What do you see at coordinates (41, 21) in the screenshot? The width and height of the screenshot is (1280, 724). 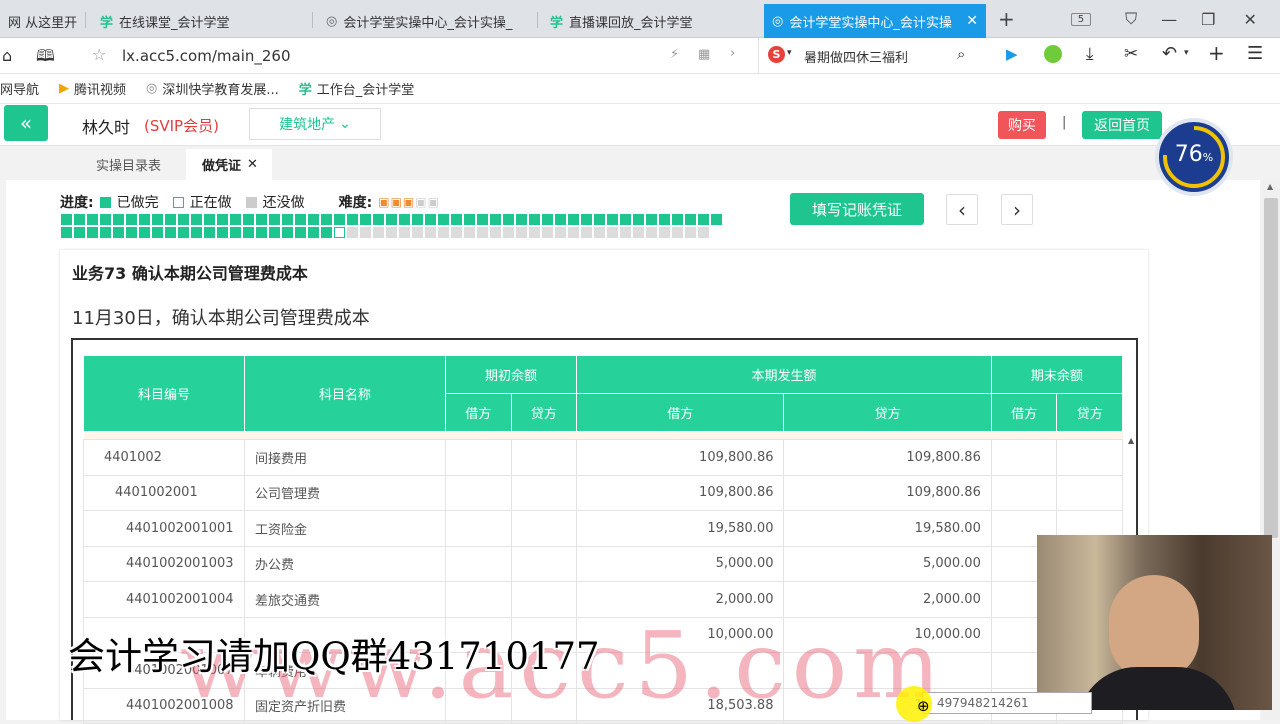 I see `browser-tab: 网 从这里开` at bounding box center [41, 21].